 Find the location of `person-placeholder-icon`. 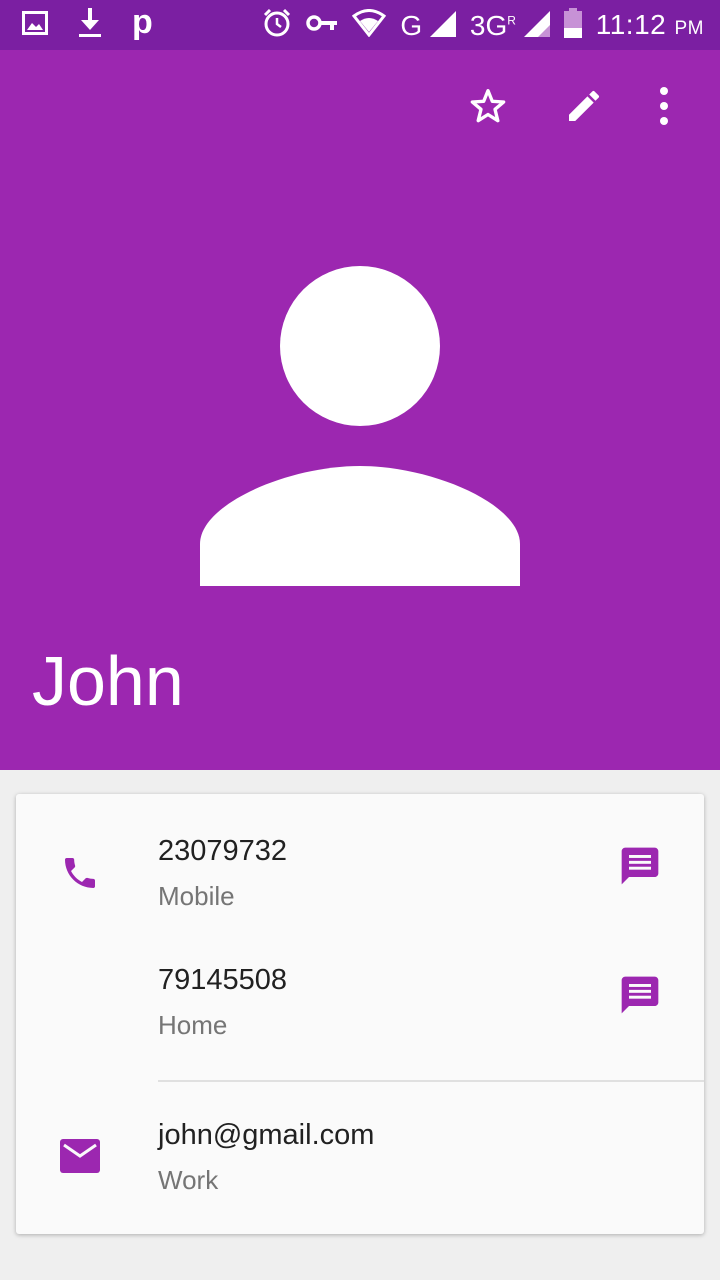

person-placeholder-icon is located at coordinates (360, 426).